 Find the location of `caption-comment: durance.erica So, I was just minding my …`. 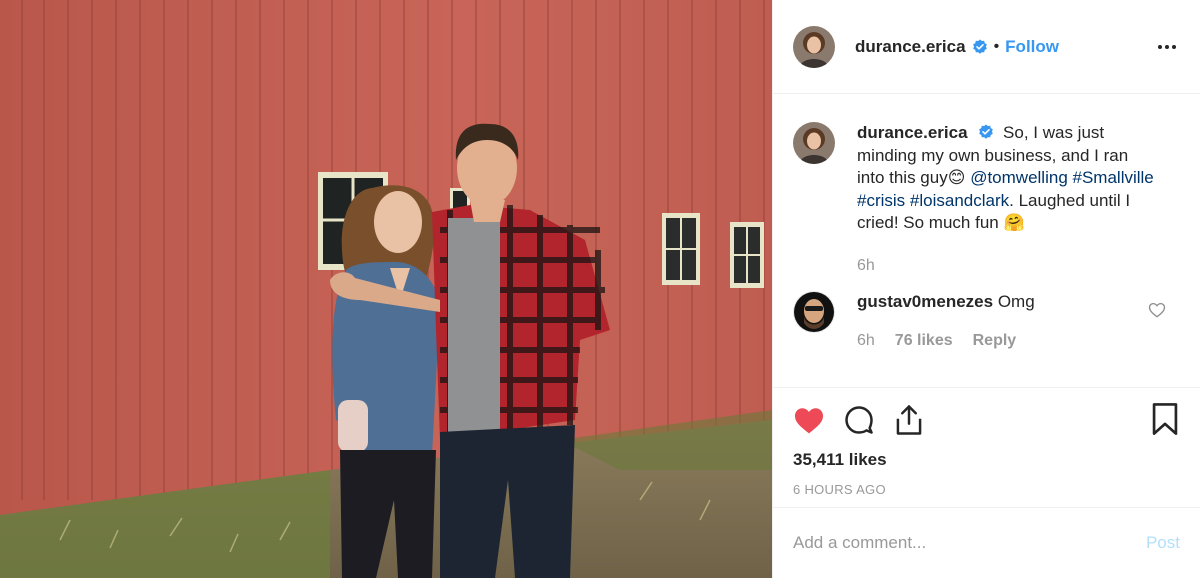

caption-comment: durance.erica So, I was just minding my … is located at coordinates (986, 199).